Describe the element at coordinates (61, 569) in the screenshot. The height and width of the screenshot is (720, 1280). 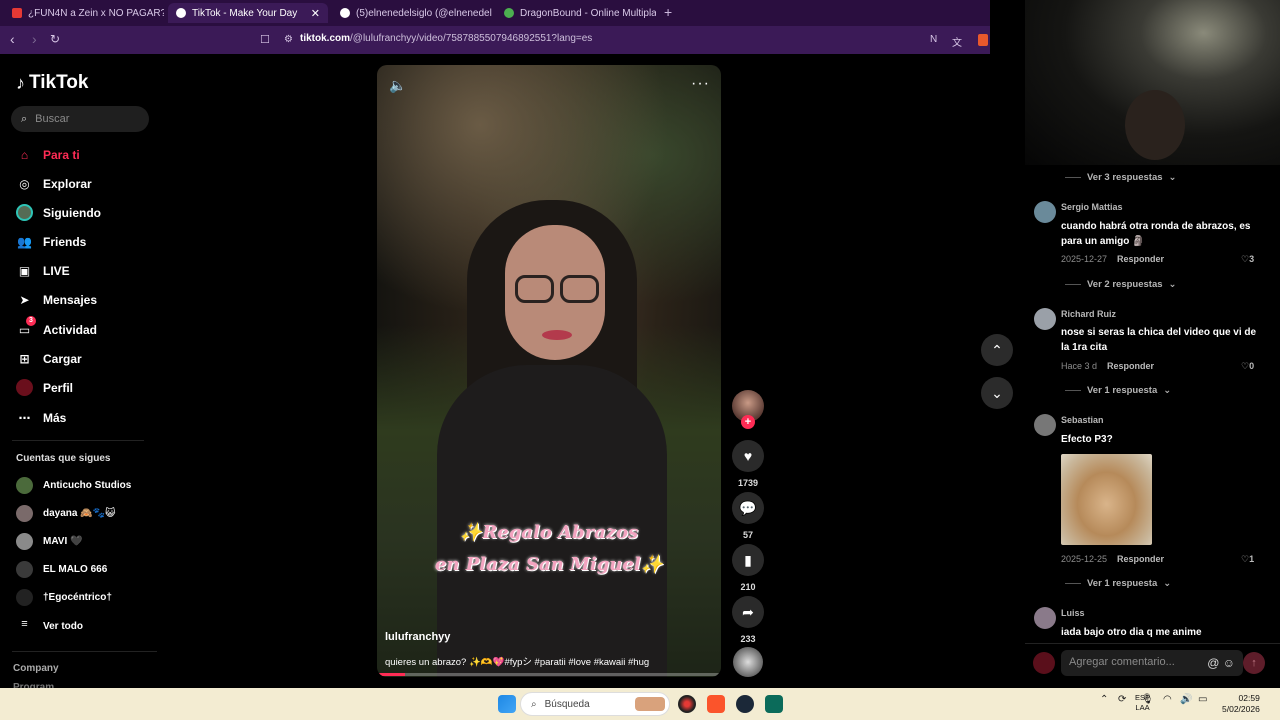
I see `followed-account: EL MALO 666` at that location.